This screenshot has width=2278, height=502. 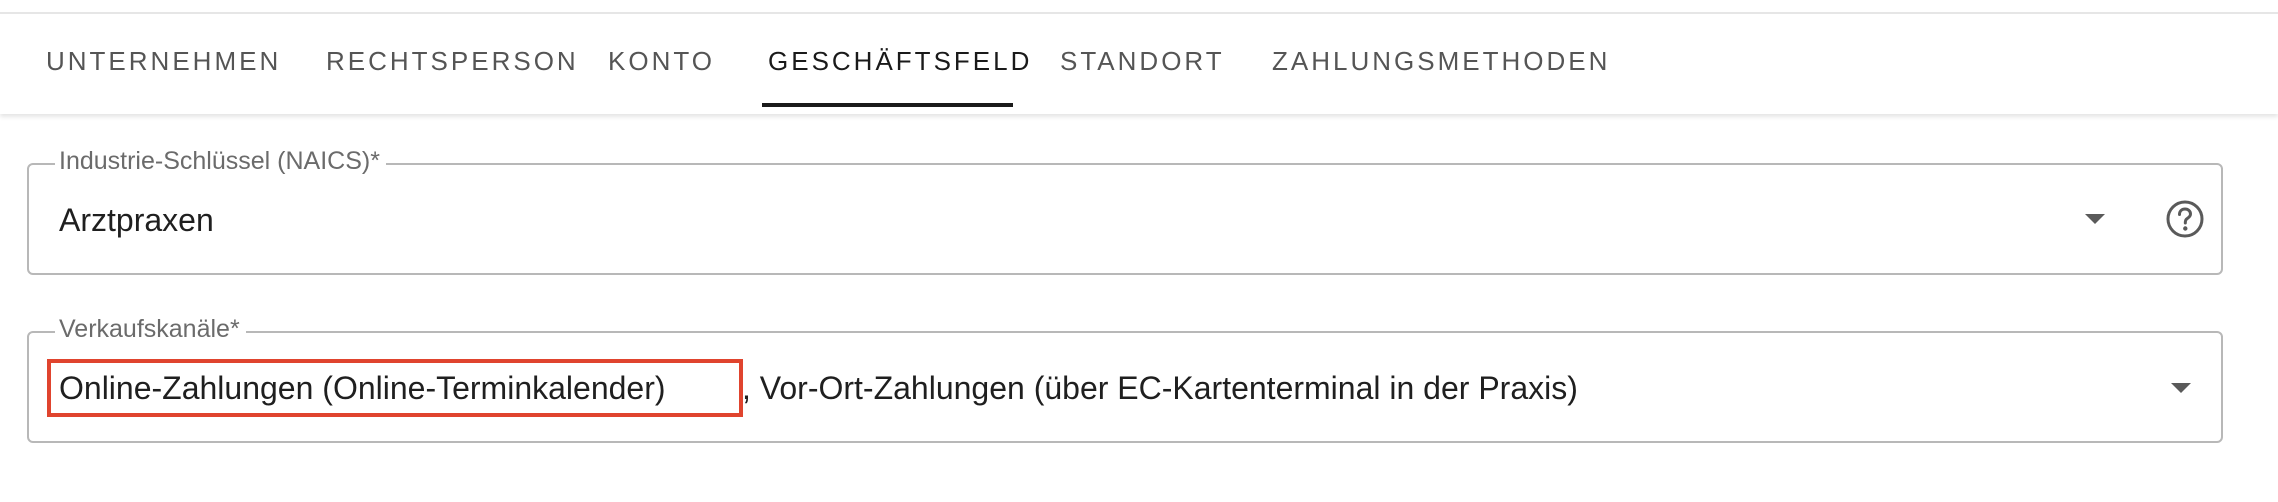 What do you see at coordinates (150, 329) in the screenshot?
I see `sales-channels-label: Verkaufskanäle*` at bounding box center [150, 329].